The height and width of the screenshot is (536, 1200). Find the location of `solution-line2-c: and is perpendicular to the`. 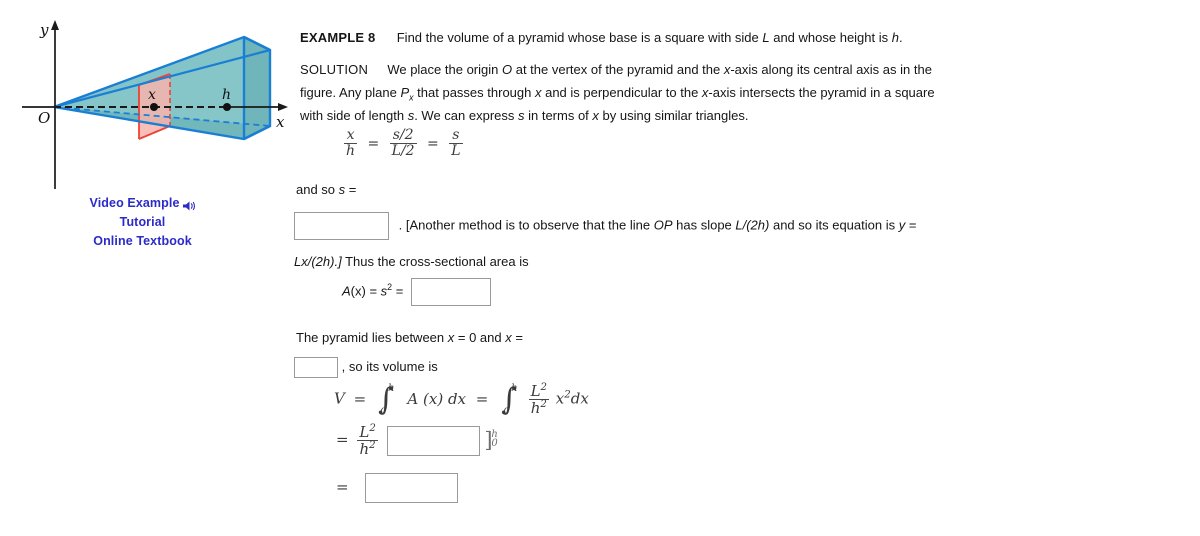

solution-line2-c: and is perpendicular to the is located at coordinates (621, 92).